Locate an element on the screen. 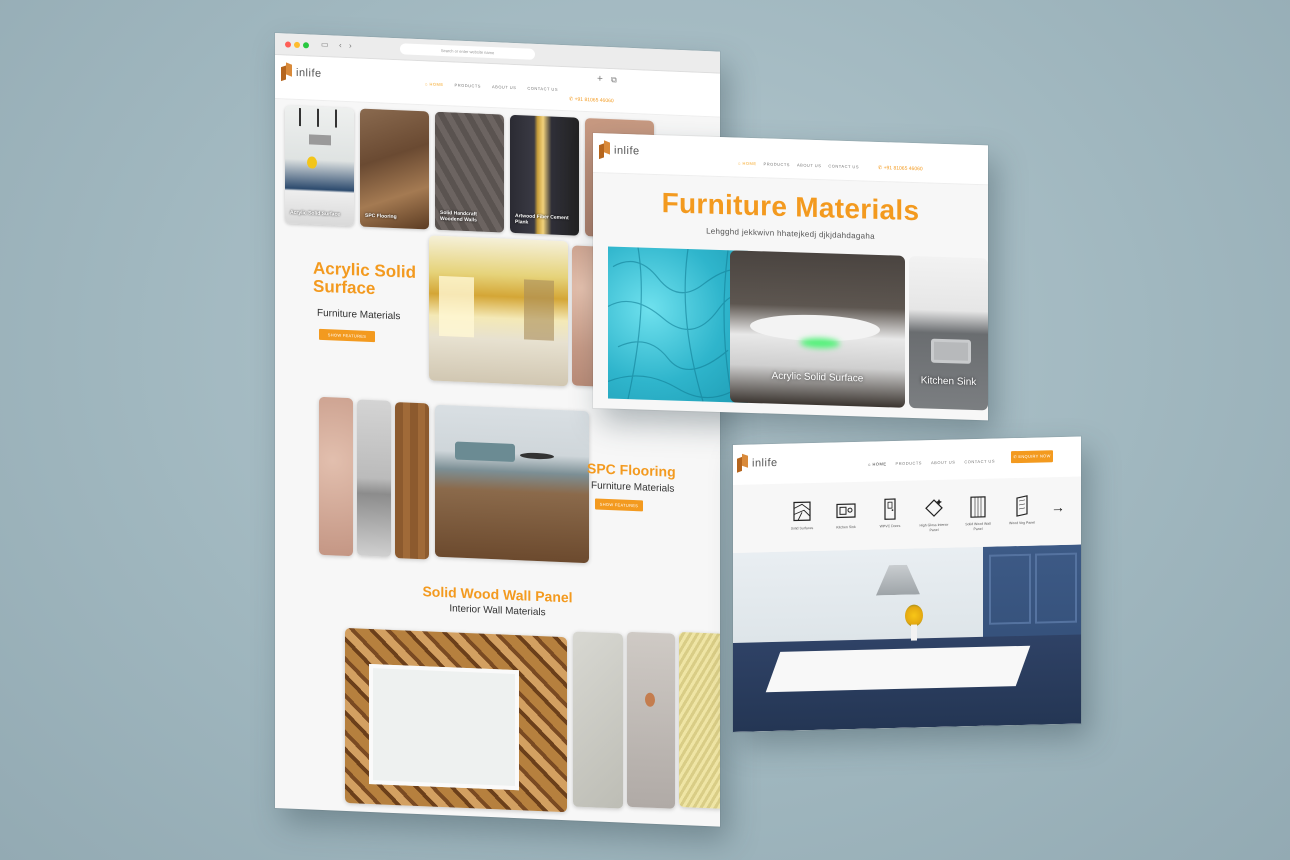 This screenshot has width=1290, height=860. category-kitchen-sink: Kitchen Sink is located at coordinates (846, 517).